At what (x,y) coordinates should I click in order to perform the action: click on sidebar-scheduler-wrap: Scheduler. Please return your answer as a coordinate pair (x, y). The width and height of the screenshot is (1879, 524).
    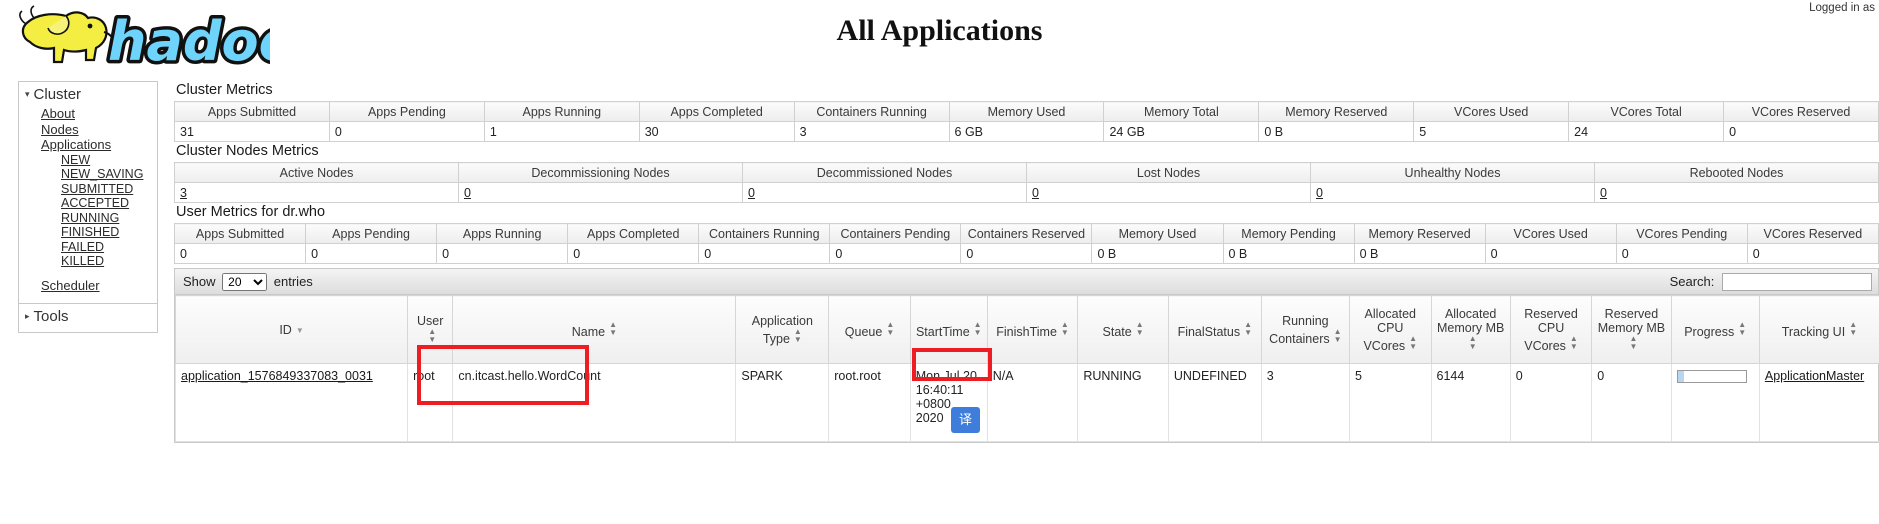
    Looking at the image, I should click on (88, 284).